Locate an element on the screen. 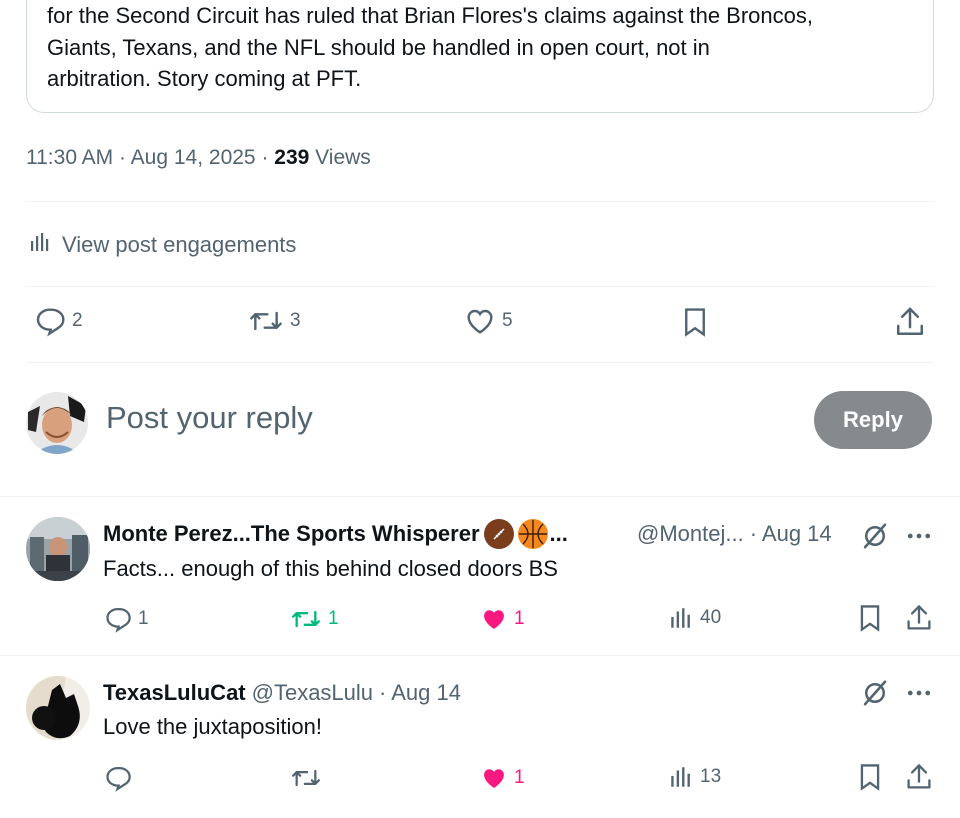 Image resolution: width=960 pixels, height=818 pixels. reply-action is located at coordinates (118, 778).